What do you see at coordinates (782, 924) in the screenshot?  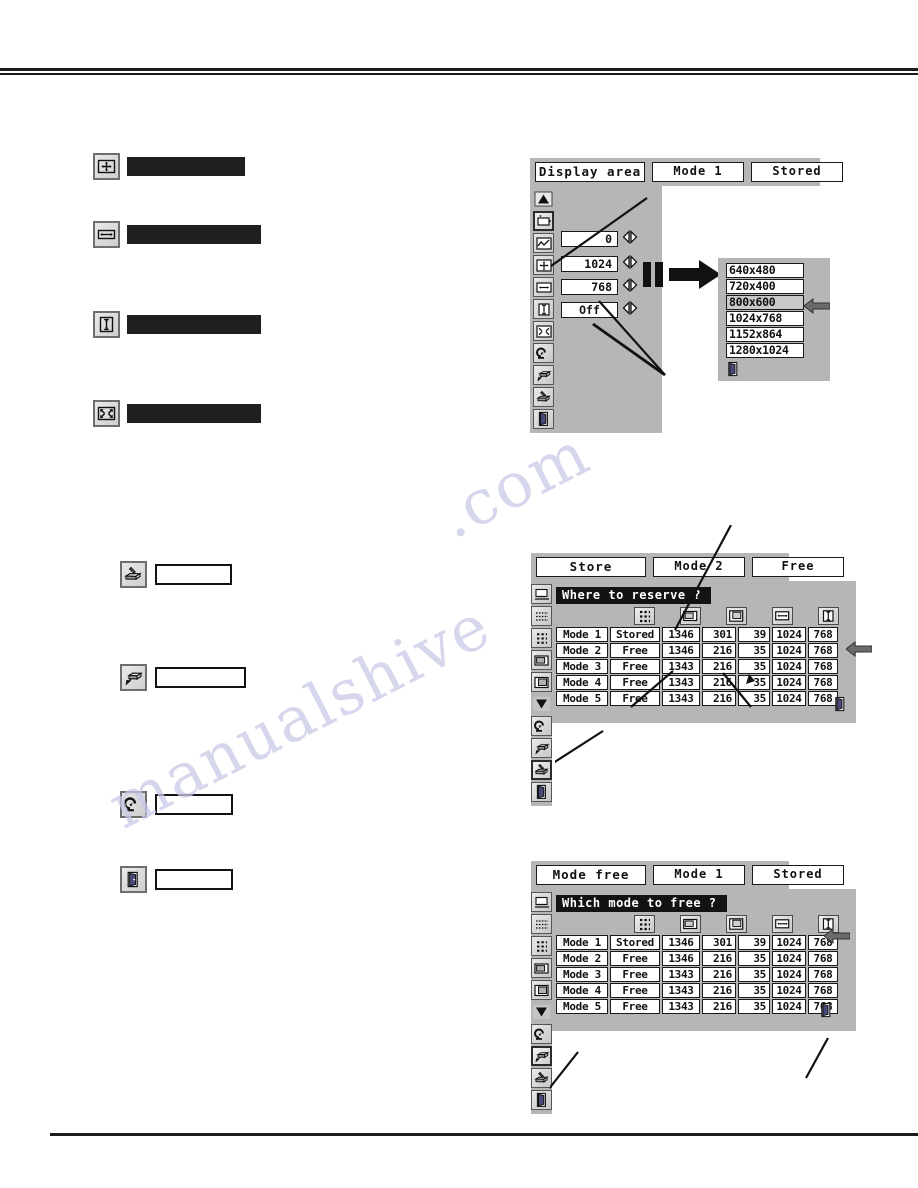 I see `horizontal-size-icon` at bounding box center [782, 924].